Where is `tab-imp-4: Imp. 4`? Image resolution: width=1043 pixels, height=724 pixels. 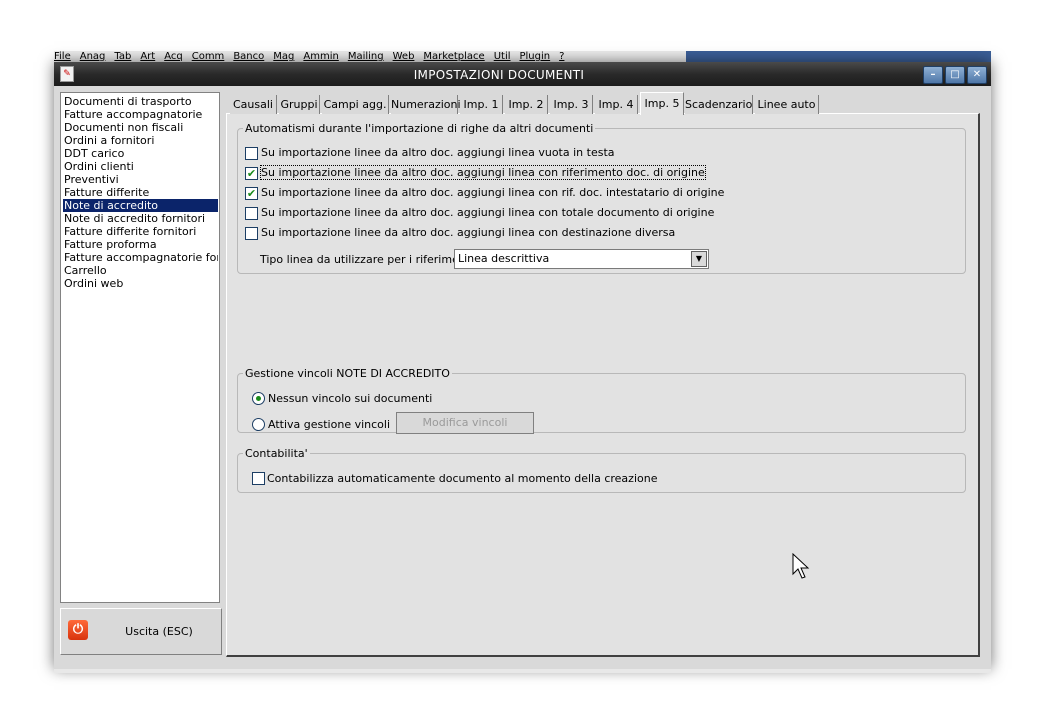 tab-imp-4: Imp. 4 is located at coordinates (616, 104).